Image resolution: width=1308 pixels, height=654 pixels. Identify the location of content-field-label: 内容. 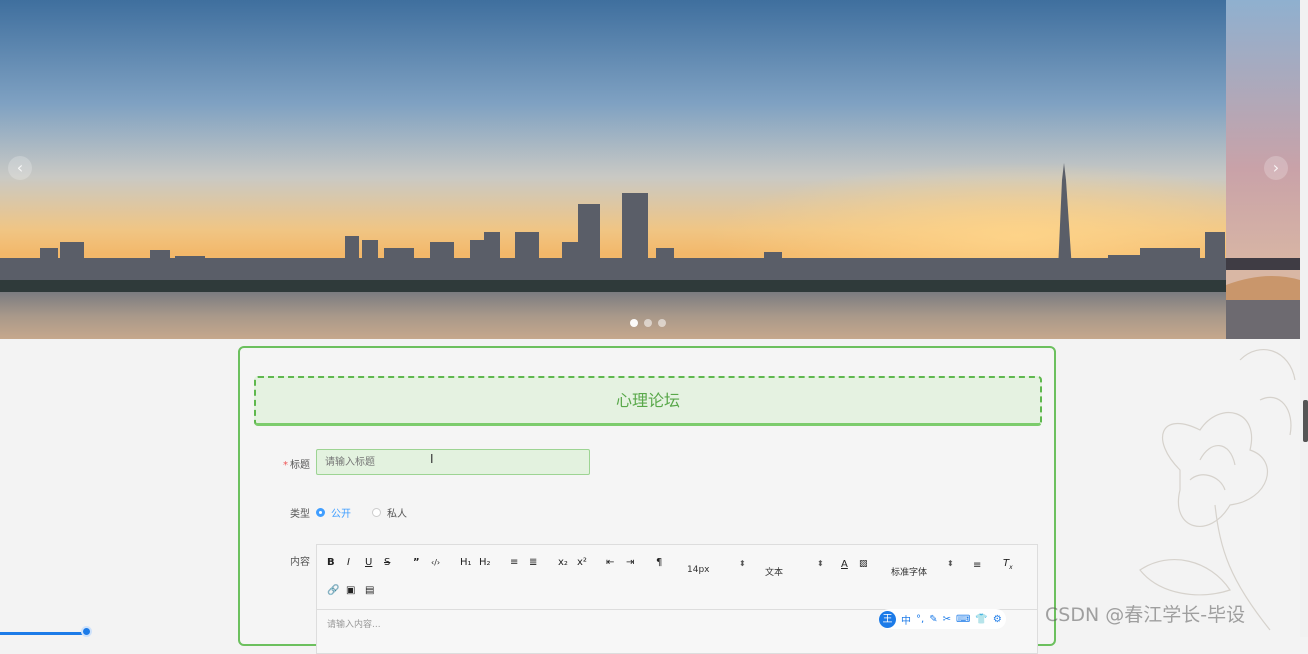
(300, 562).